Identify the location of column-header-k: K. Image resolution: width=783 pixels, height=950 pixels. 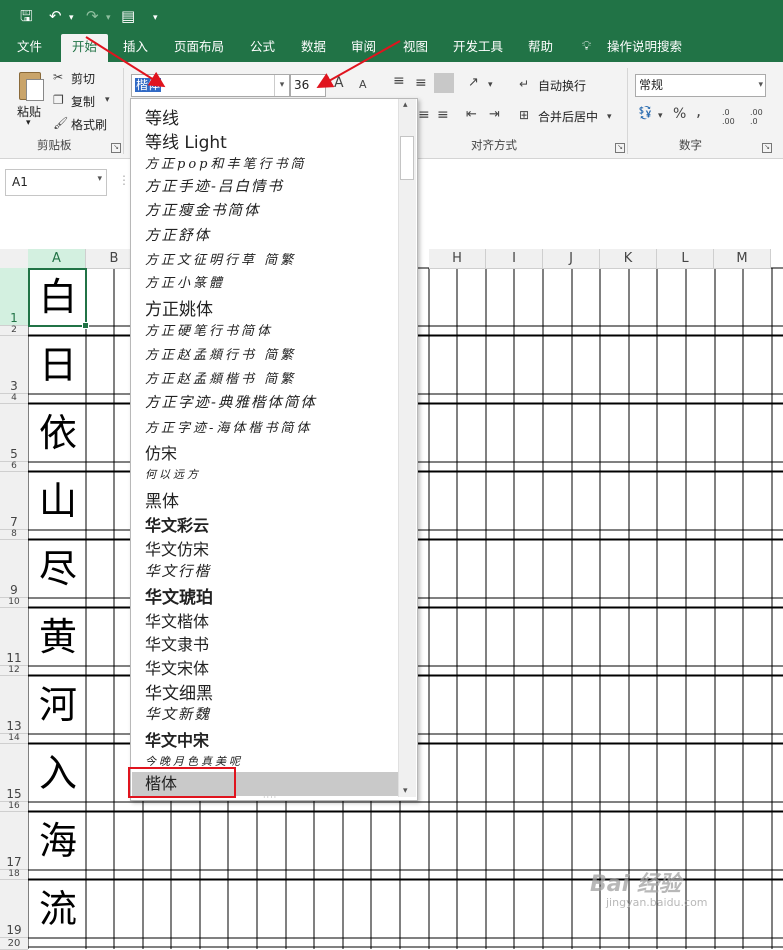
(628, 259).